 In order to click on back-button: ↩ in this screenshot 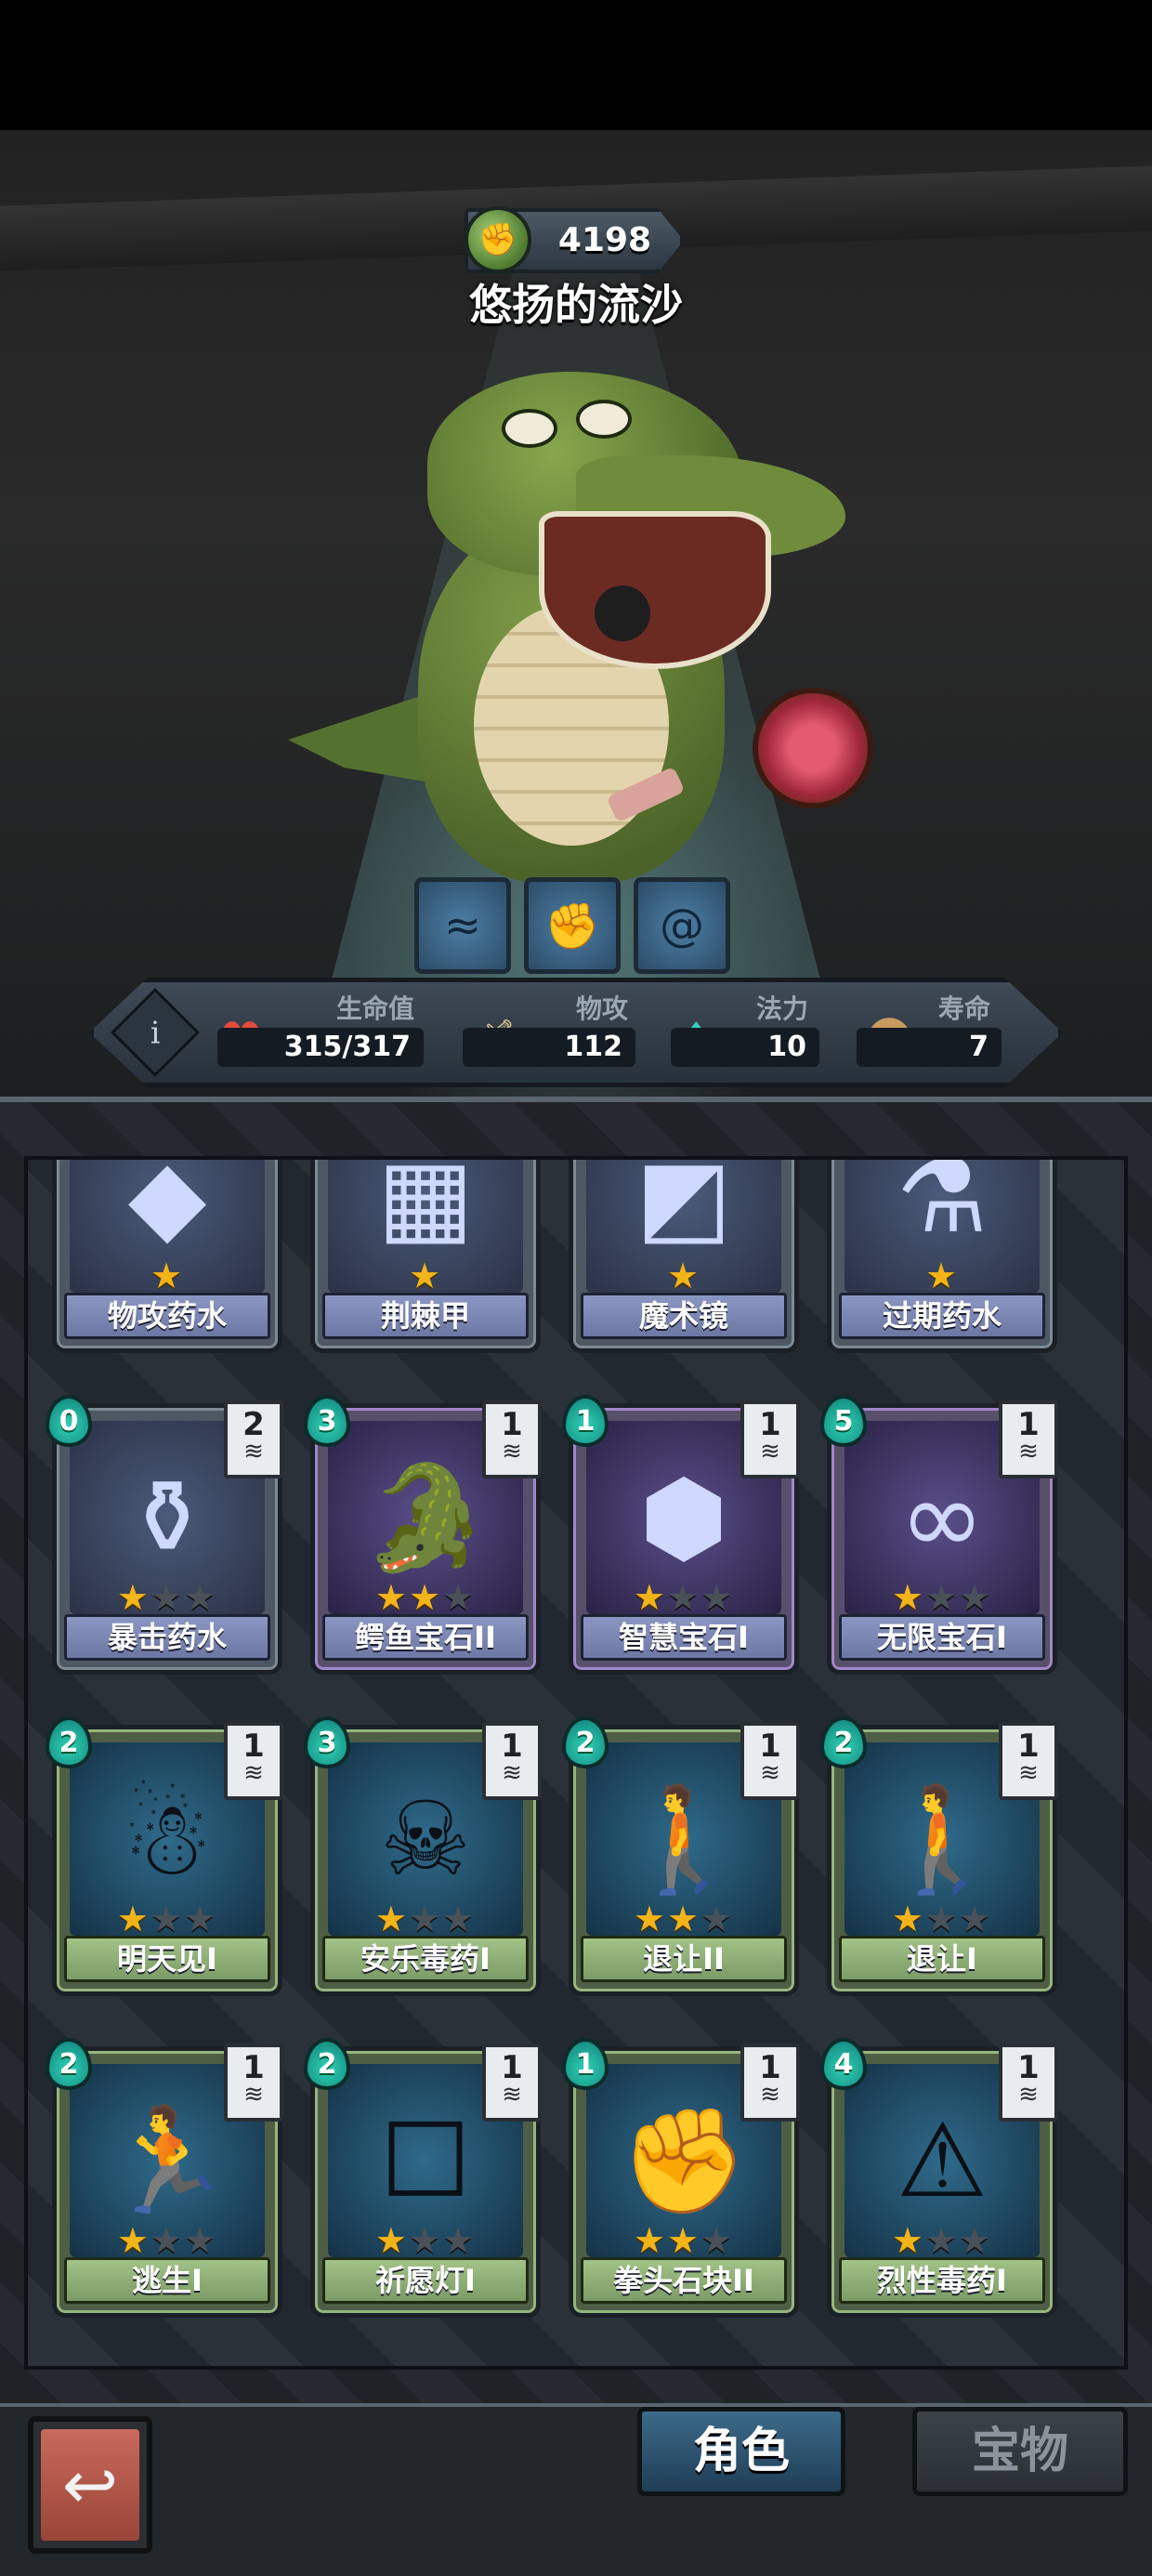, I will do `click(90, 2485)`.